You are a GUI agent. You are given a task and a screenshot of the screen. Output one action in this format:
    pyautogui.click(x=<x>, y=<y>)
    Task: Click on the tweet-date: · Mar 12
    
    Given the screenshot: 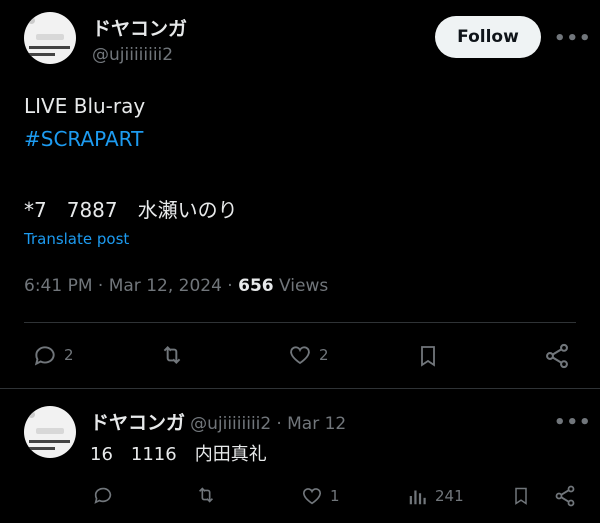 What is the action you would take?
    pyautogui.click(x=311, y=424)
    